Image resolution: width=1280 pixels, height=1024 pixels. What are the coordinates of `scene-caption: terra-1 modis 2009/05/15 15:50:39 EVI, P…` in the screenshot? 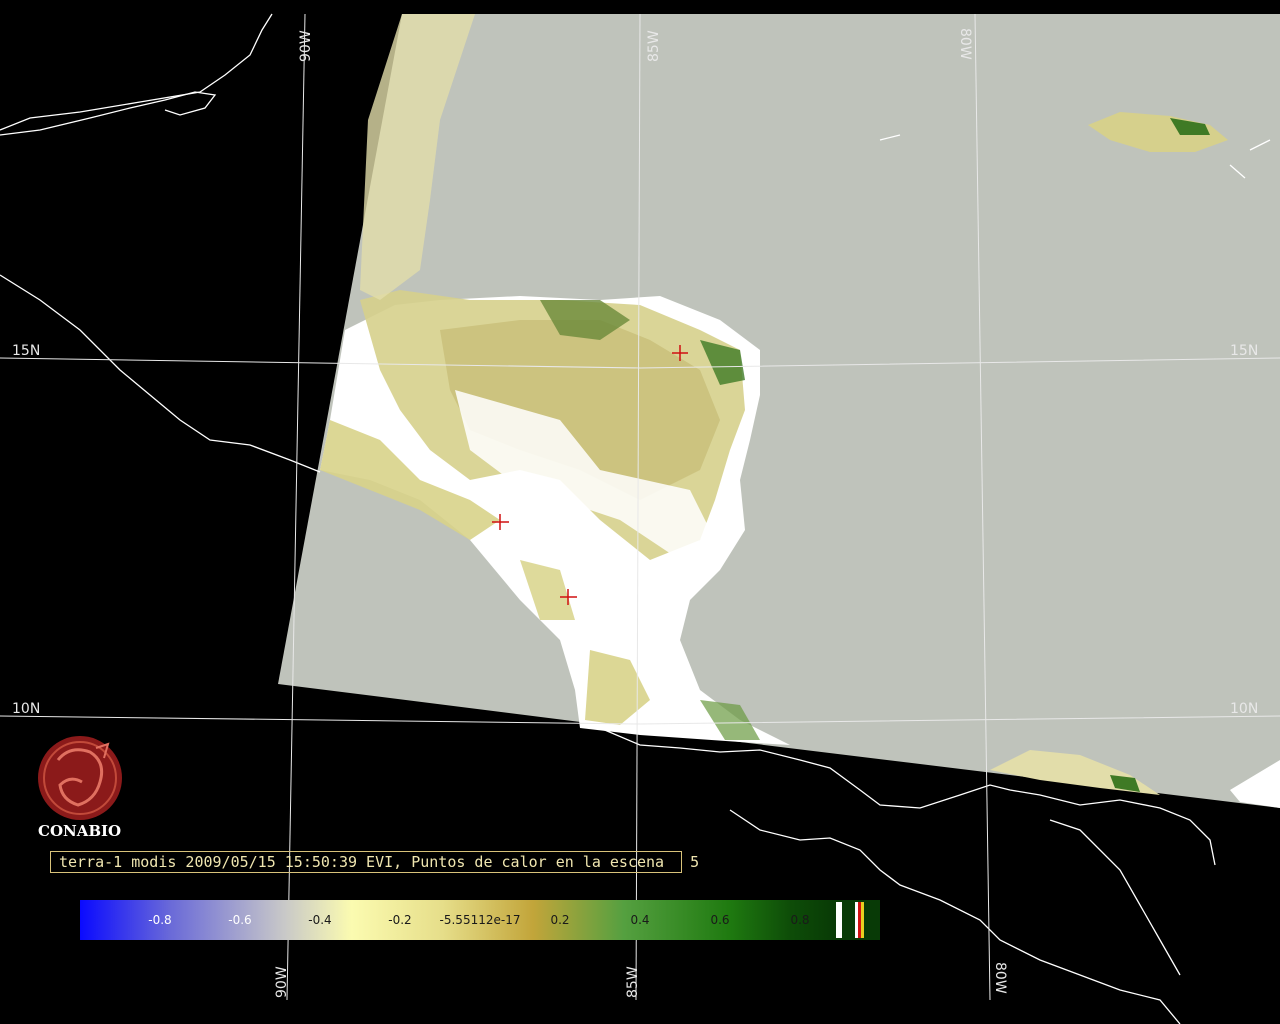 It's located at (374, 862).